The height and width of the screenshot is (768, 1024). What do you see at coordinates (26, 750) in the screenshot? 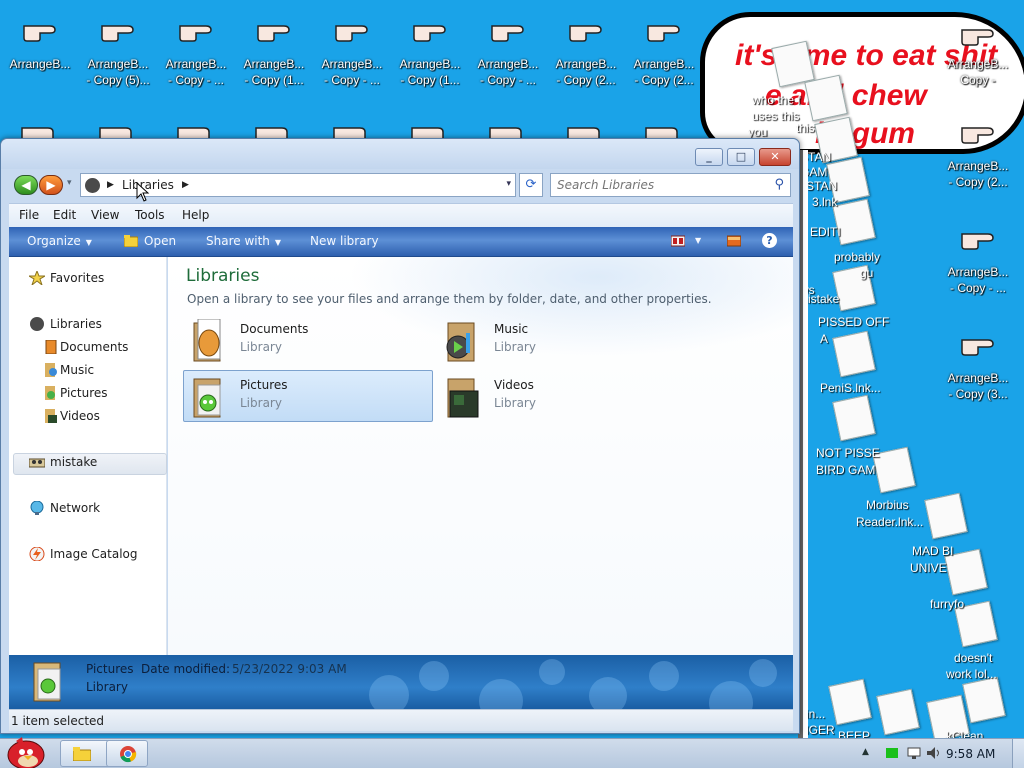
I see `angry-bird-start-button` at bounding box center [26, 750].